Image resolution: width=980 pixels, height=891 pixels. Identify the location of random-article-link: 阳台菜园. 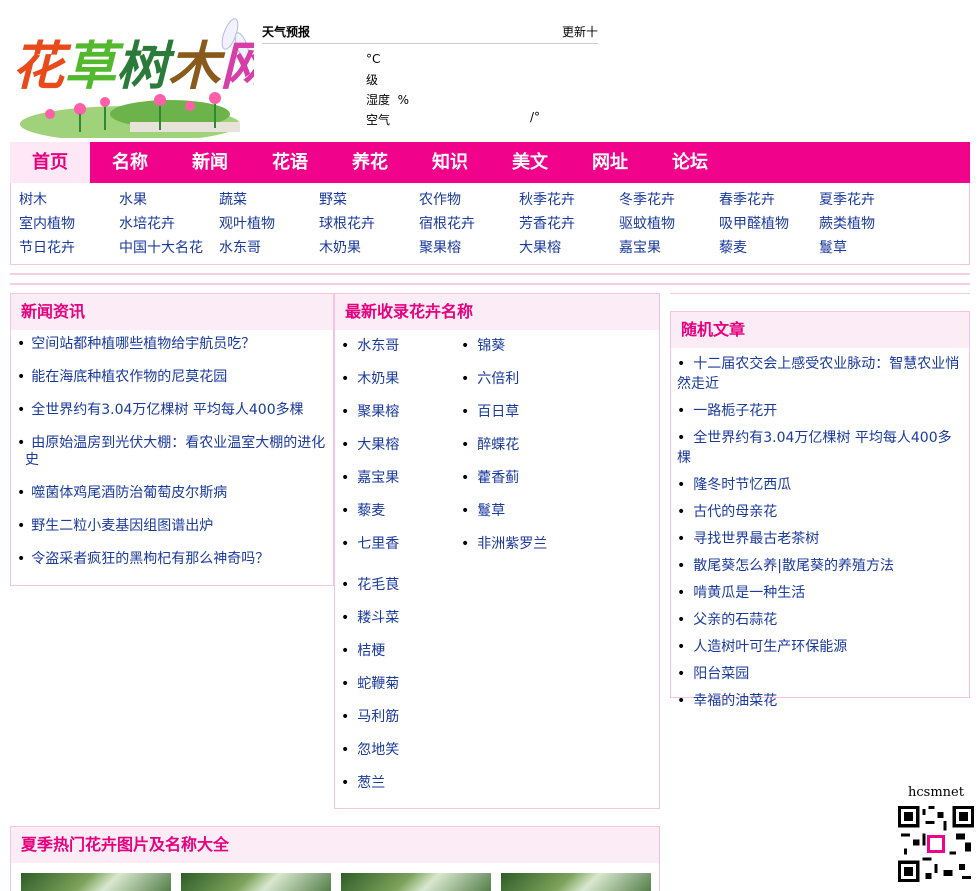
(820, 674).